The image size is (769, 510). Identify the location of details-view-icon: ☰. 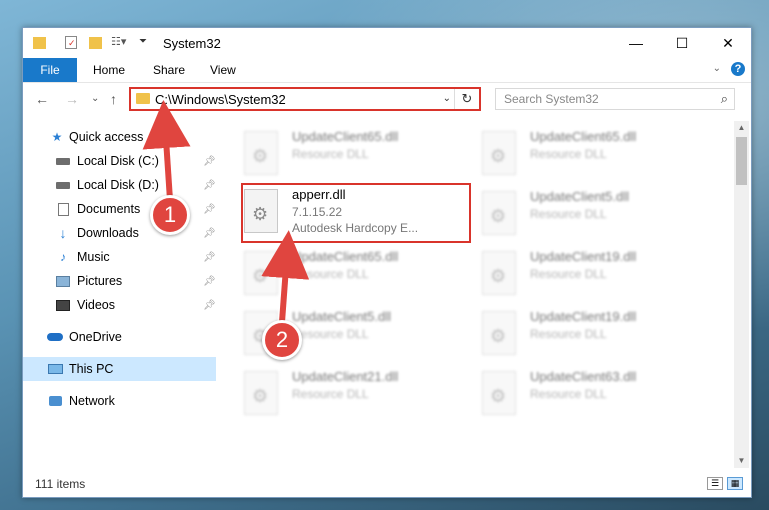
(715, 483).